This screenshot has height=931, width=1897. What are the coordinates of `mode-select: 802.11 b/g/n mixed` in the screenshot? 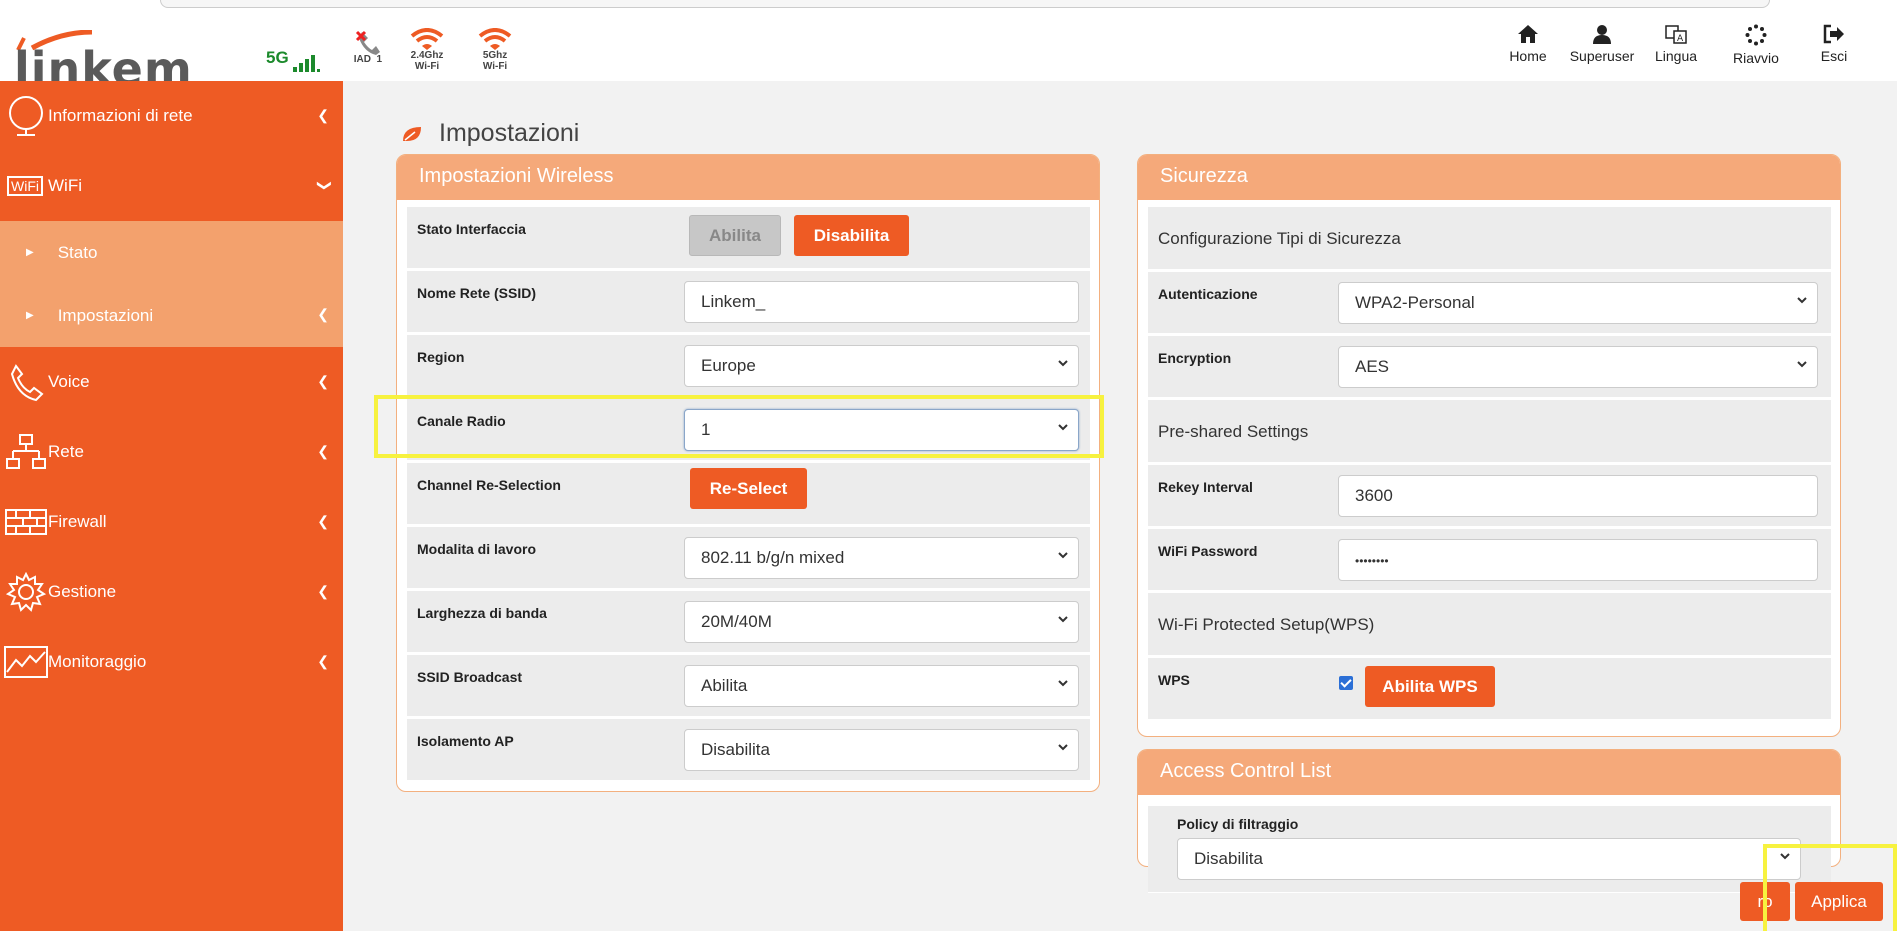 It's located at (881, 558).